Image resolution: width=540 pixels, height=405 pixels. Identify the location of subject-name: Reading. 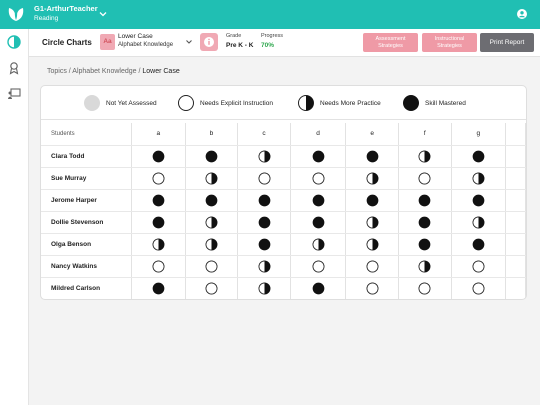
(46, 18).